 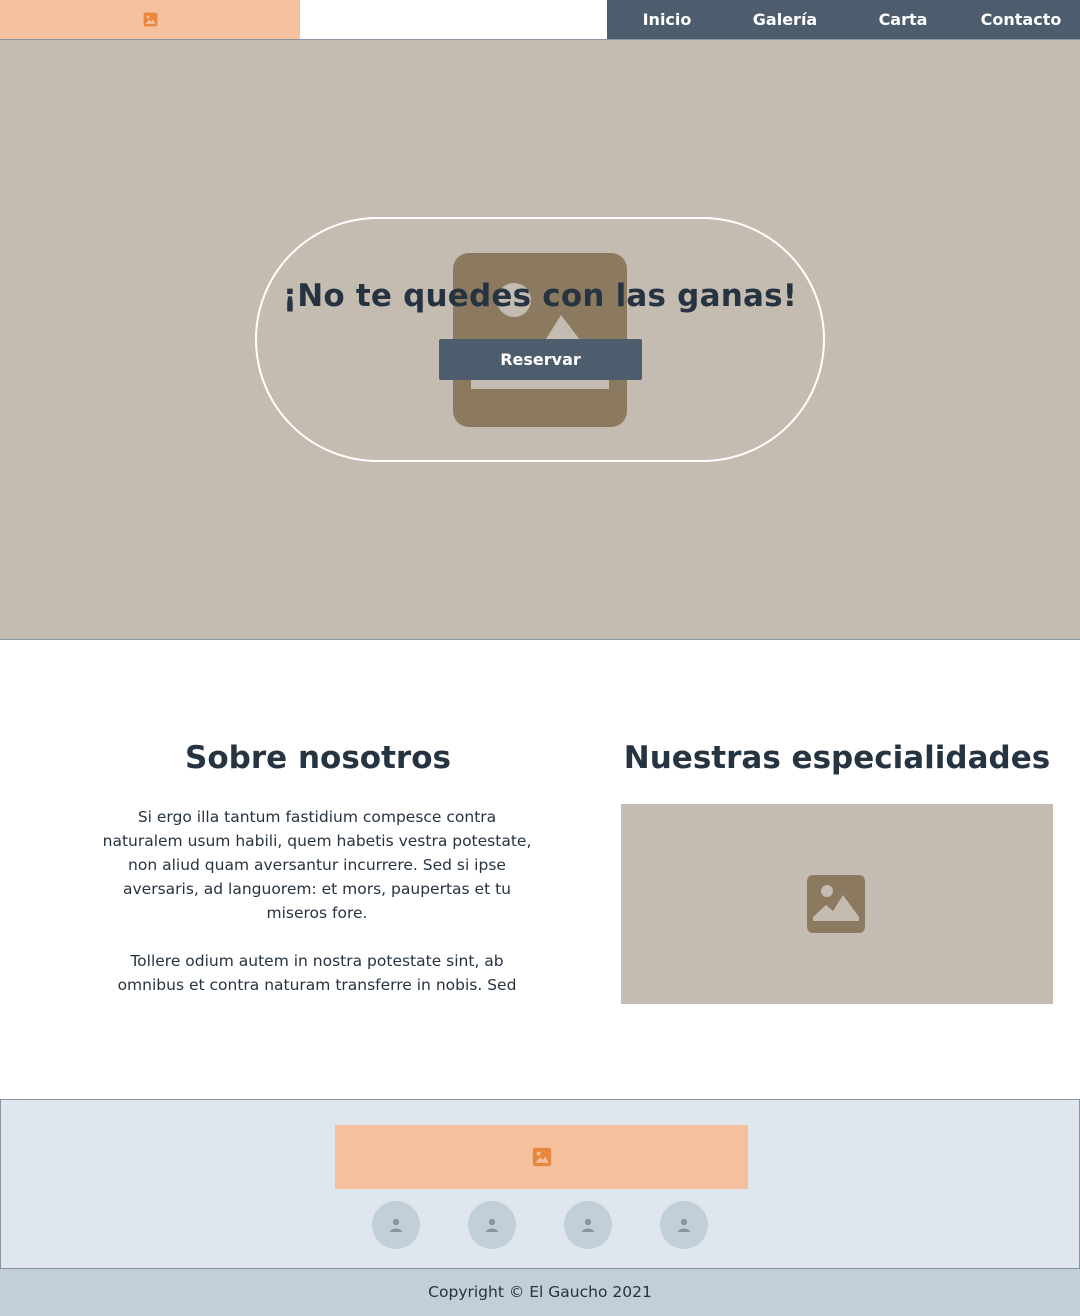 What do you see at coordinates (540, 20) in the screenshot?
I see `site-header: Inicio Galería Carta Contacto` at bounding box center [540, 20].